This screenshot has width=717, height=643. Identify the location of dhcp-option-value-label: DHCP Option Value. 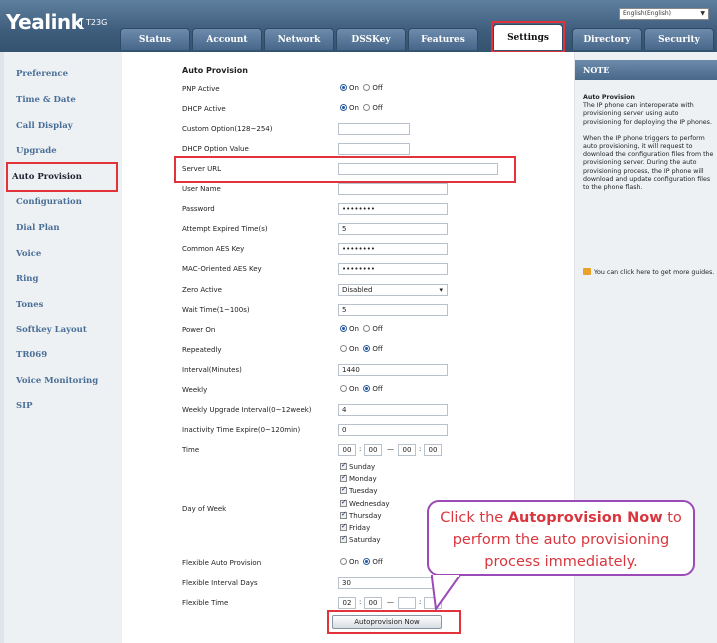
(215, 149).